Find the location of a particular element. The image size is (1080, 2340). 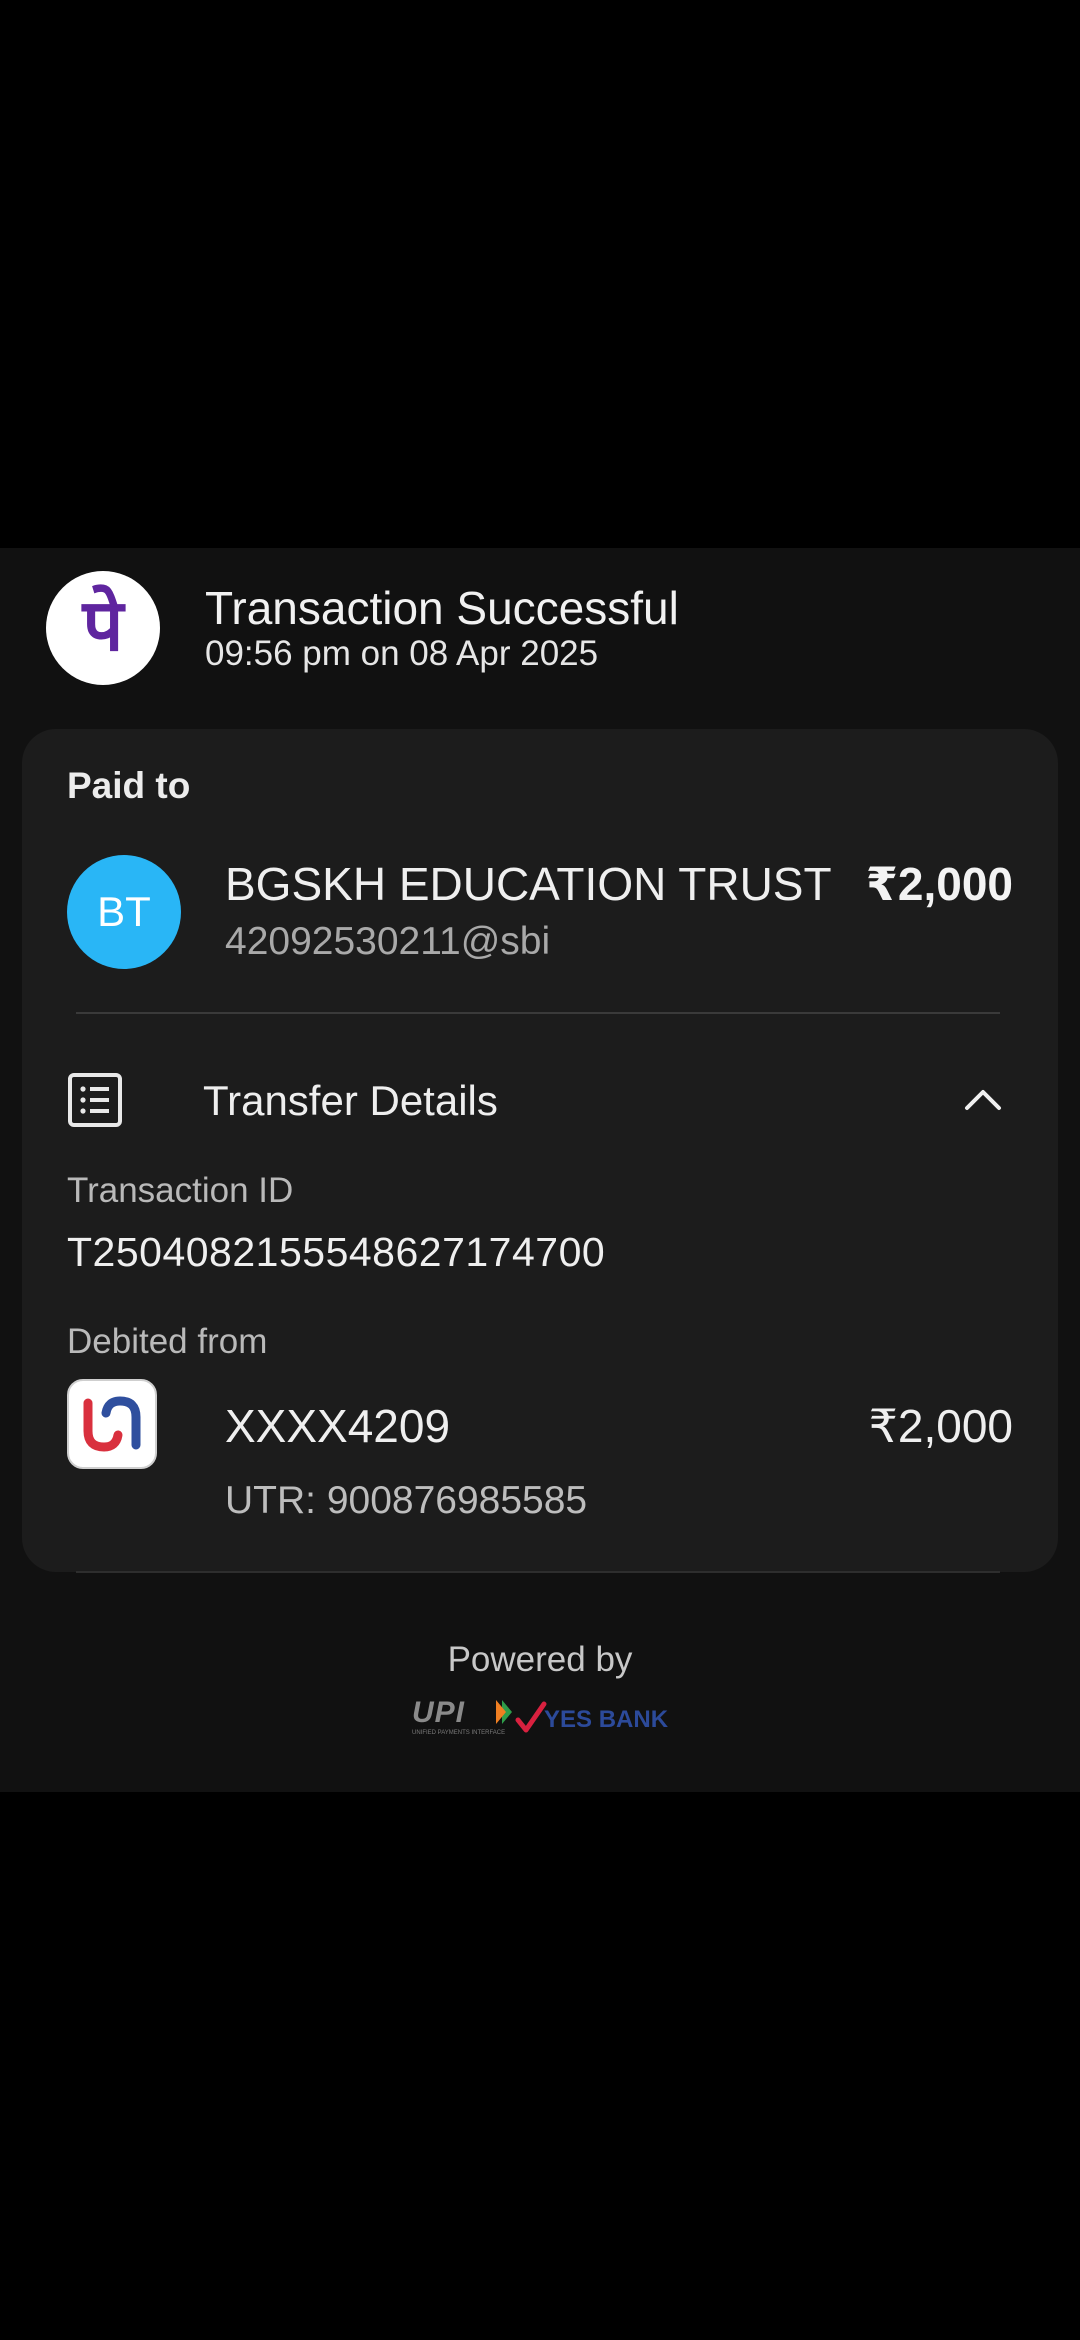

debited-from-label: Debited from is located at coordinates (167, 1341).